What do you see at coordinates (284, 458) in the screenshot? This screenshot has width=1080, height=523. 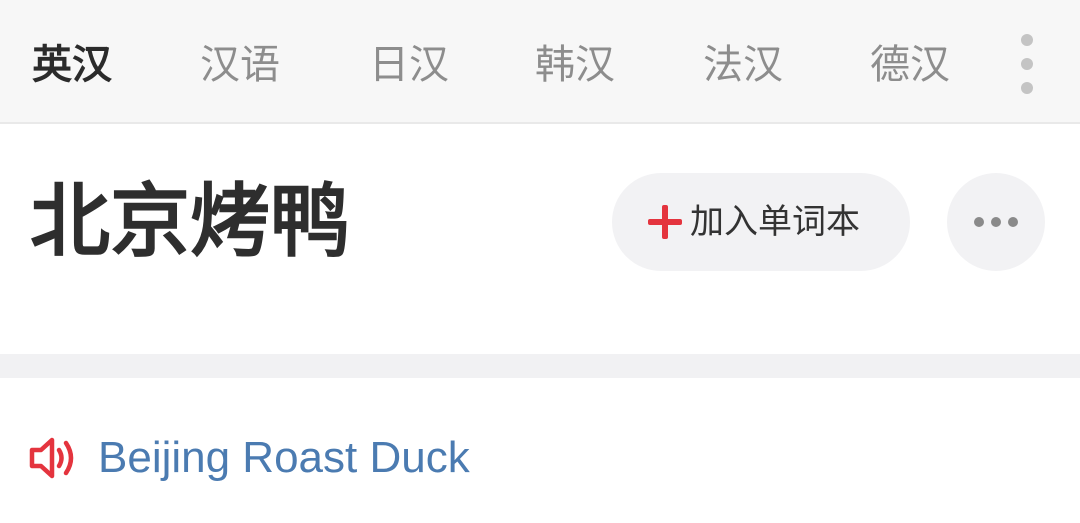 I see `translation-text: Beijing Roast Duck` at bounding box center [284, 458].